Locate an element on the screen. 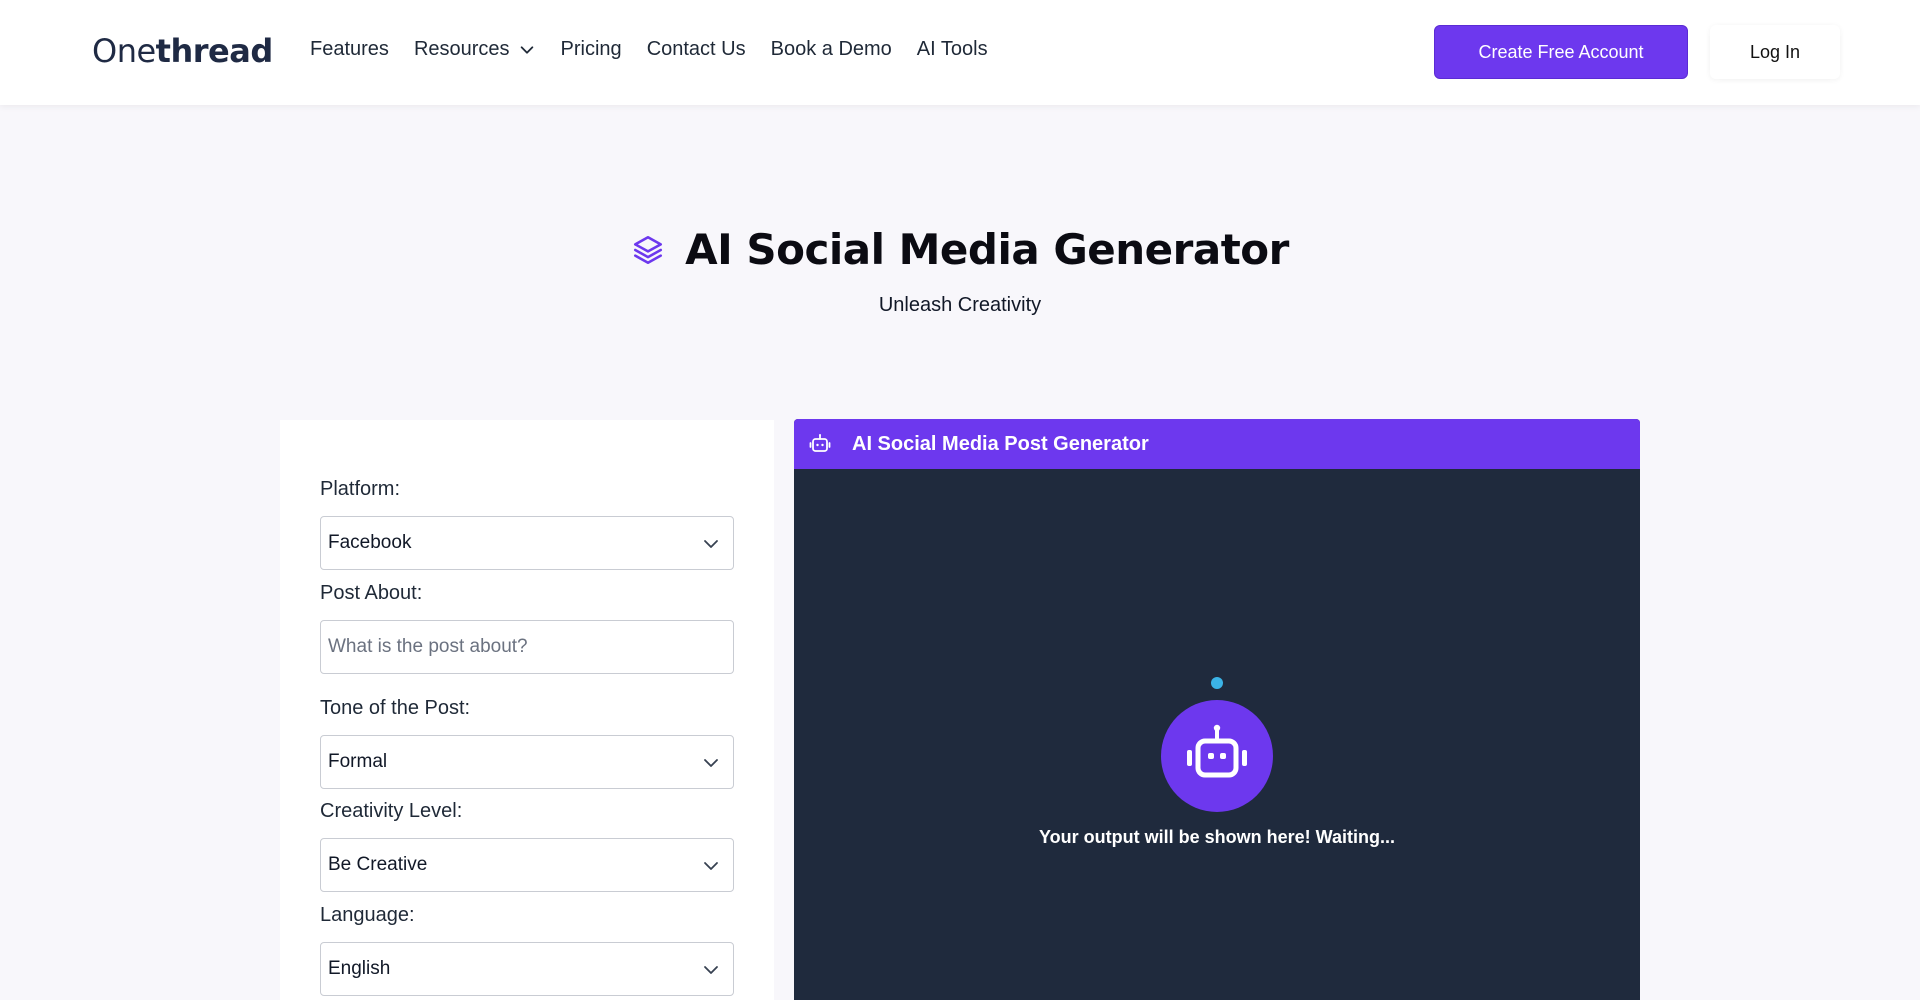 This screenshot has height=1000, width=1920. platform-select-value: Facebook is located at coordinates (370, 542).